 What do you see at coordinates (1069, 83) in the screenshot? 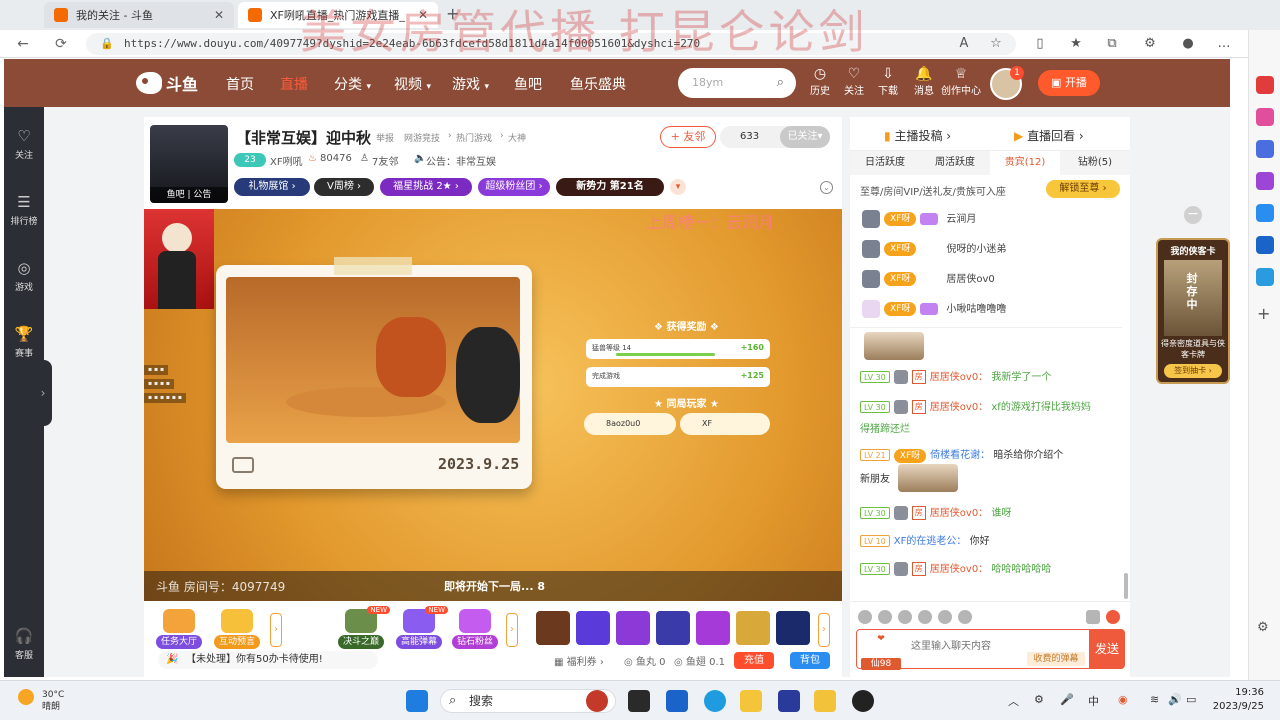
I see `start-live-button: ▣ 开播` at bounding box center [1069, 83].